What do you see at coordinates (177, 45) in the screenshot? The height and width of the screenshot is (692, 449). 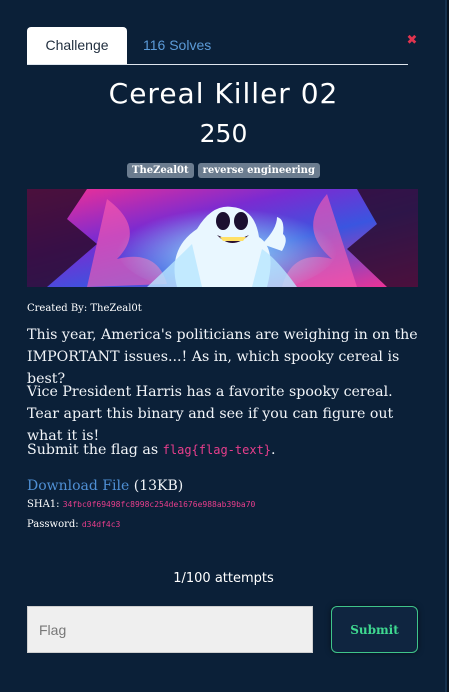 I see `tab-solves: 116 Solves` at bounding box center [177, 45].